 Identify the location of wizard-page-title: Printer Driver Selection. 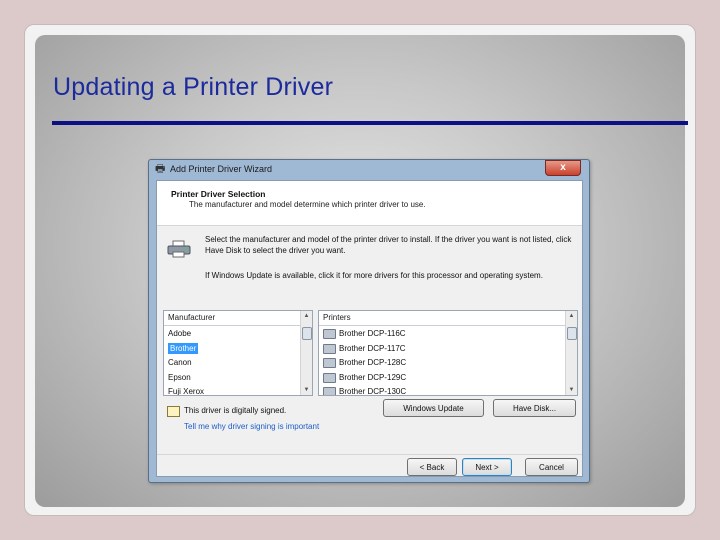
(218, 194).